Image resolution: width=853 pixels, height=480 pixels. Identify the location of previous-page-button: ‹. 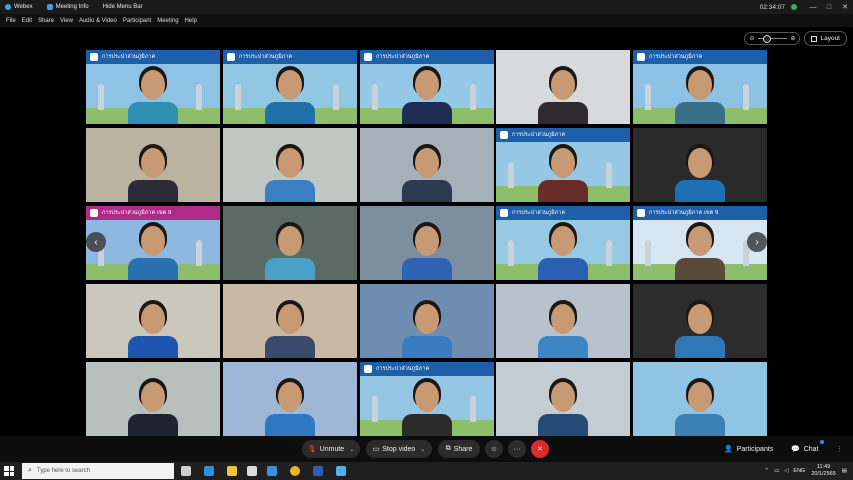
(96, 242).